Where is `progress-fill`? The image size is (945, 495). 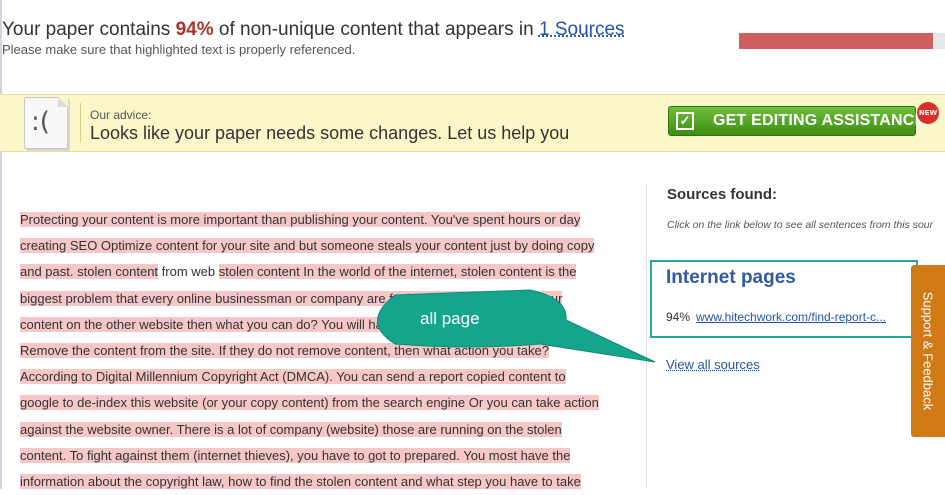
progress-fill is located at coordinates (836, 41).